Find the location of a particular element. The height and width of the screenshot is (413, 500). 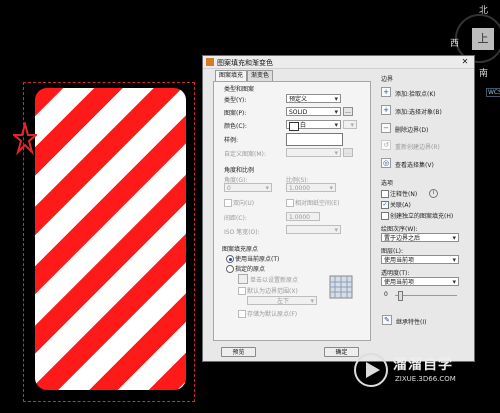

watermark-logo is located at coordinates (371, 370).